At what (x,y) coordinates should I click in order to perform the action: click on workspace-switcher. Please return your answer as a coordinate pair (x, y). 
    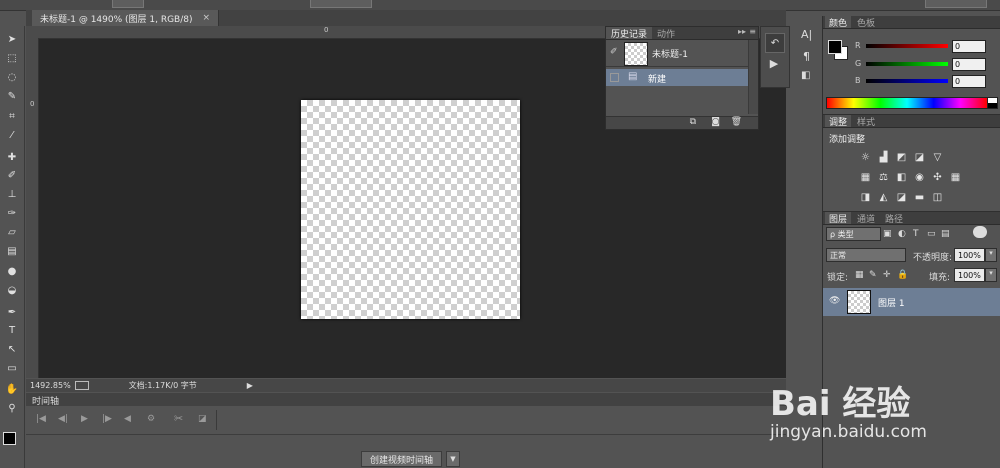
    Looking at the image, I should click on (956, 4).